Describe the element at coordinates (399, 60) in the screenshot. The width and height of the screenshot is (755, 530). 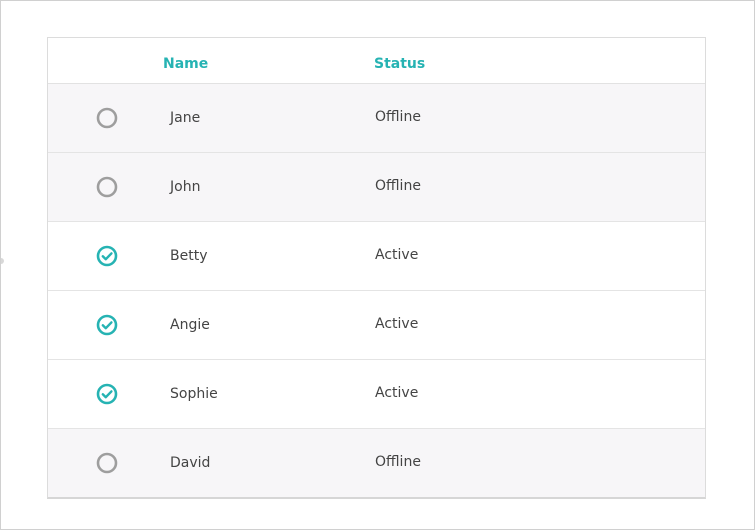
I see `column-header-status: Status` at that location.